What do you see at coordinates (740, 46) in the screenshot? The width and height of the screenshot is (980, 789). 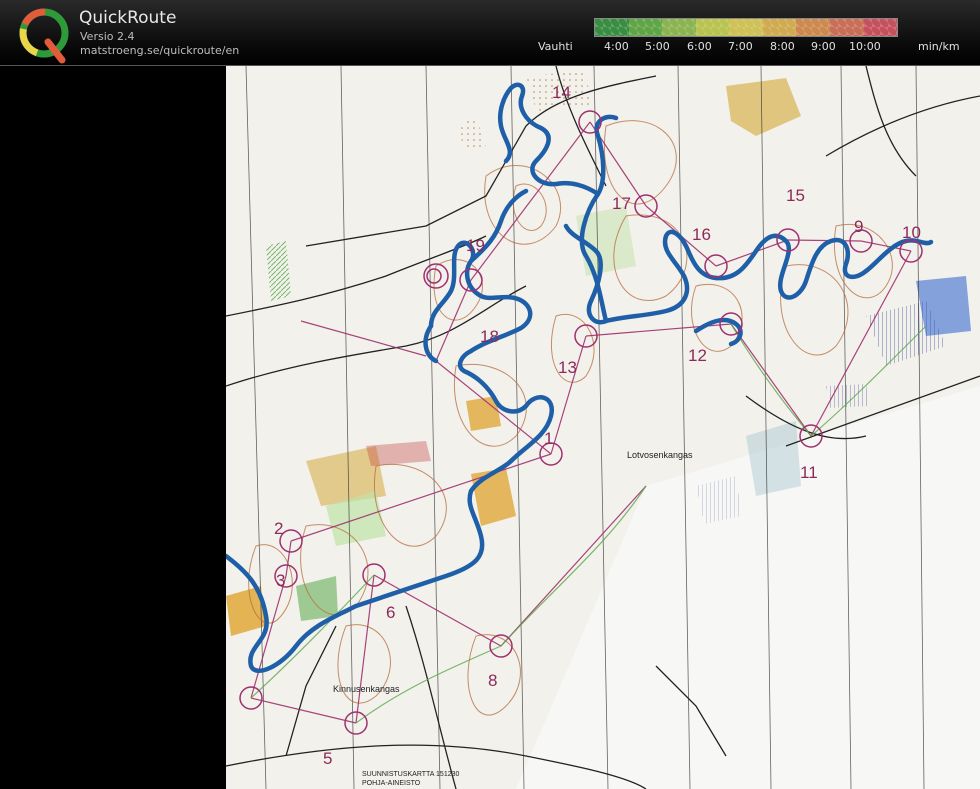 I see `pace-tick-label: 7:00` at bounding box center [740, 46].